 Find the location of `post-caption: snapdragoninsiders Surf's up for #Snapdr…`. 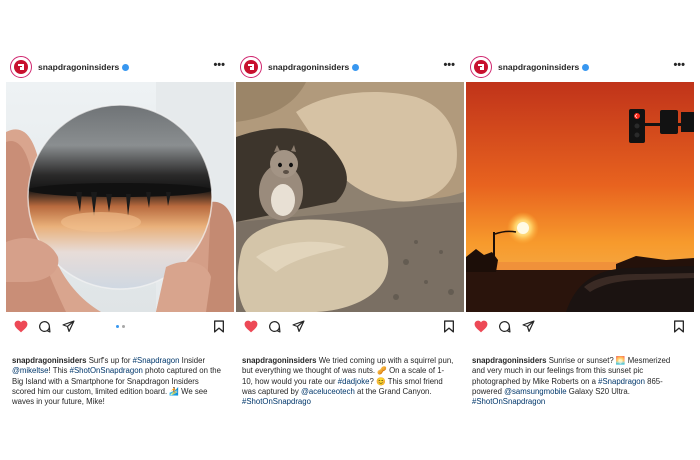

post-caption: snapdragoninsiders Surf's up for #Snapdr… is located at coordinates (118, 381).